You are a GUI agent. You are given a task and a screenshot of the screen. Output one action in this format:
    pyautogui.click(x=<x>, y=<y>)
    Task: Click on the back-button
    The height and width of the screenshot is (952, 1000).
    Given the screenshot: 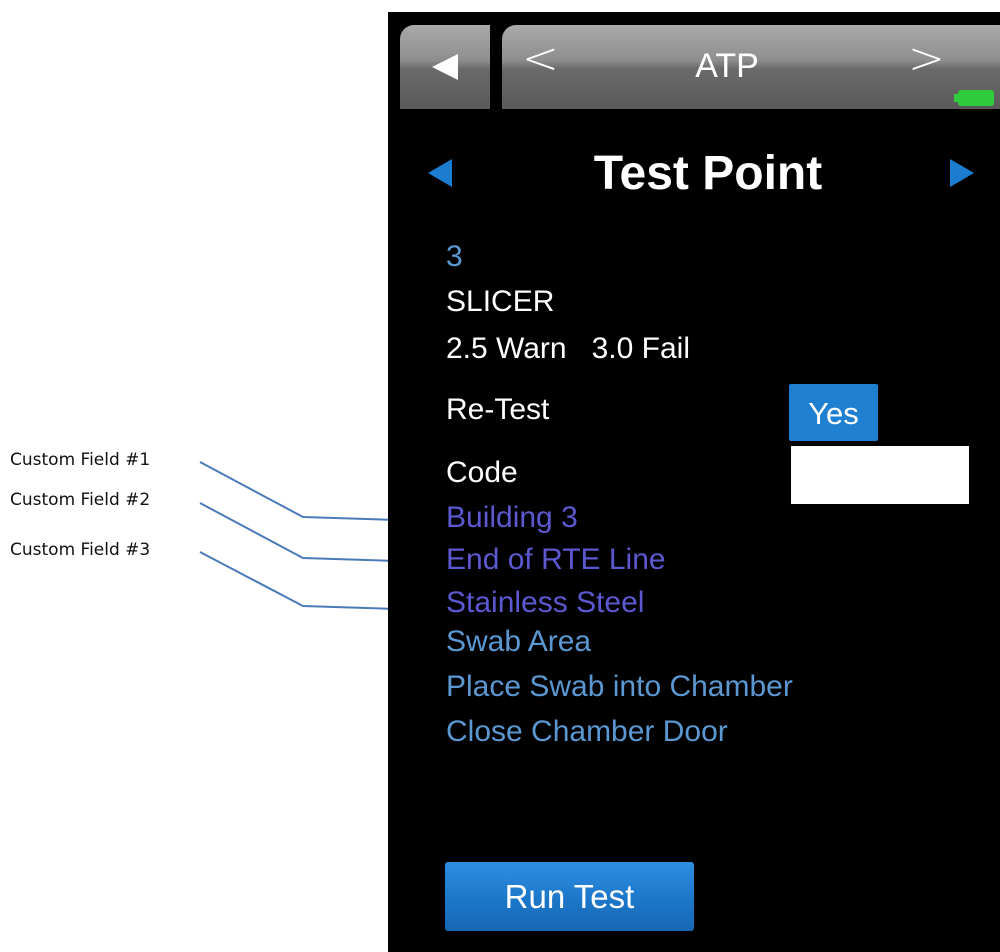 What is the action you would take?
    pyautogui.click(x=445, y=67)
    